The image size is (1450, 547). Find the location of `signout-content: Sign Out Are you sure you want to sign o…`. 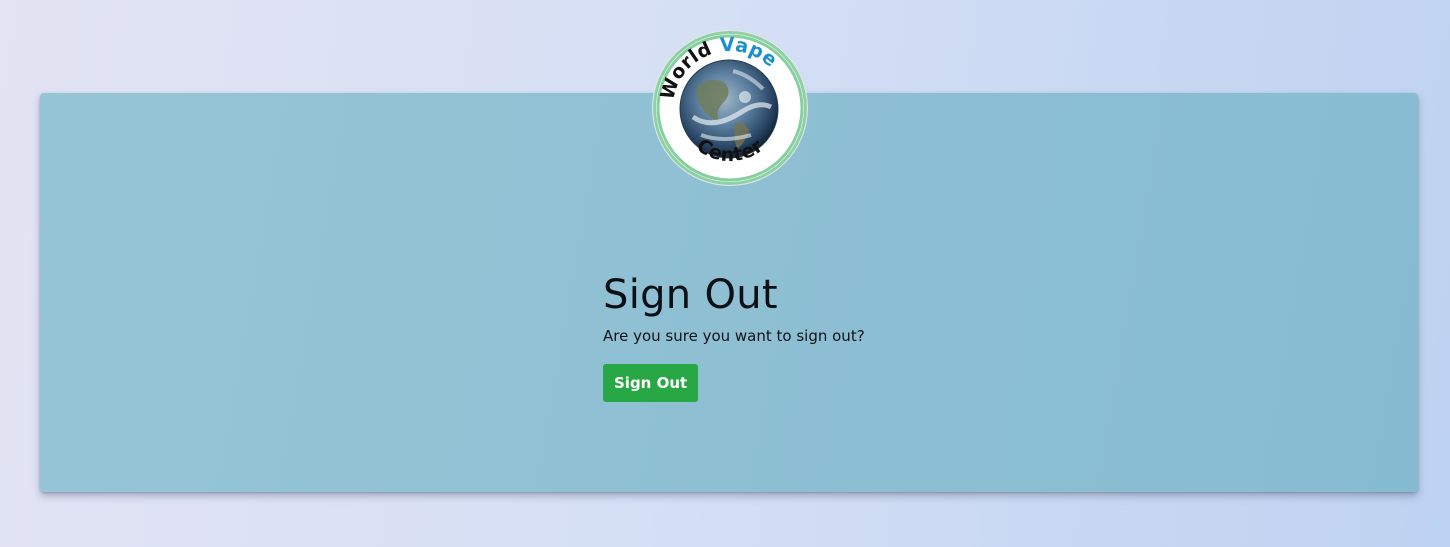

signout-content: Sign Out Are you sure you want to sign o… is located at coordinates (803, 337).